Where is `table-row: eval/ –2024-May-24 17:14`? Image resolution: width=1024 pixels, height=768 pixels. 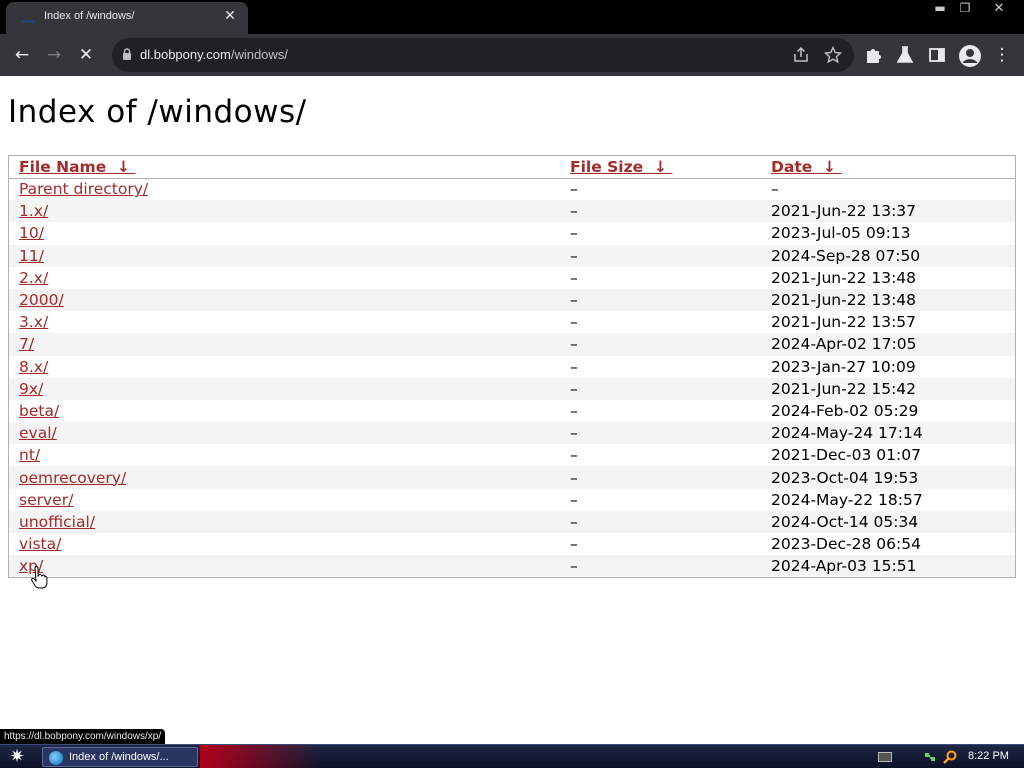
table-row: eval/ –2024-May-24 17:14 is located at coordinates (512, 433).